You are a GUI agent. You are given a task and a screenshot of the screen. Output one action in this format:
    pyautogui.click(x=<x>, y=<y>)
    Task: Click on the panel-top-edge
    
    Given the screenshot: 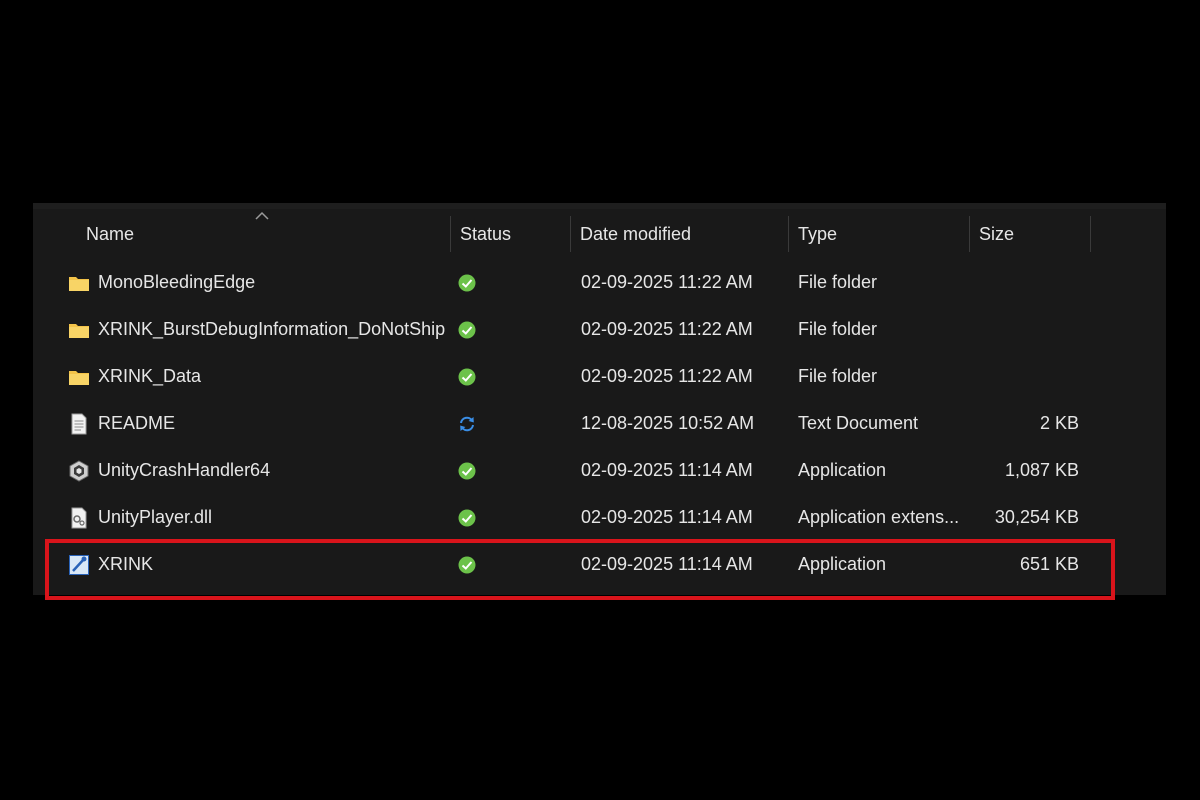 What is the action you would take?
    pyautogui.click(x=599, y=206)
    